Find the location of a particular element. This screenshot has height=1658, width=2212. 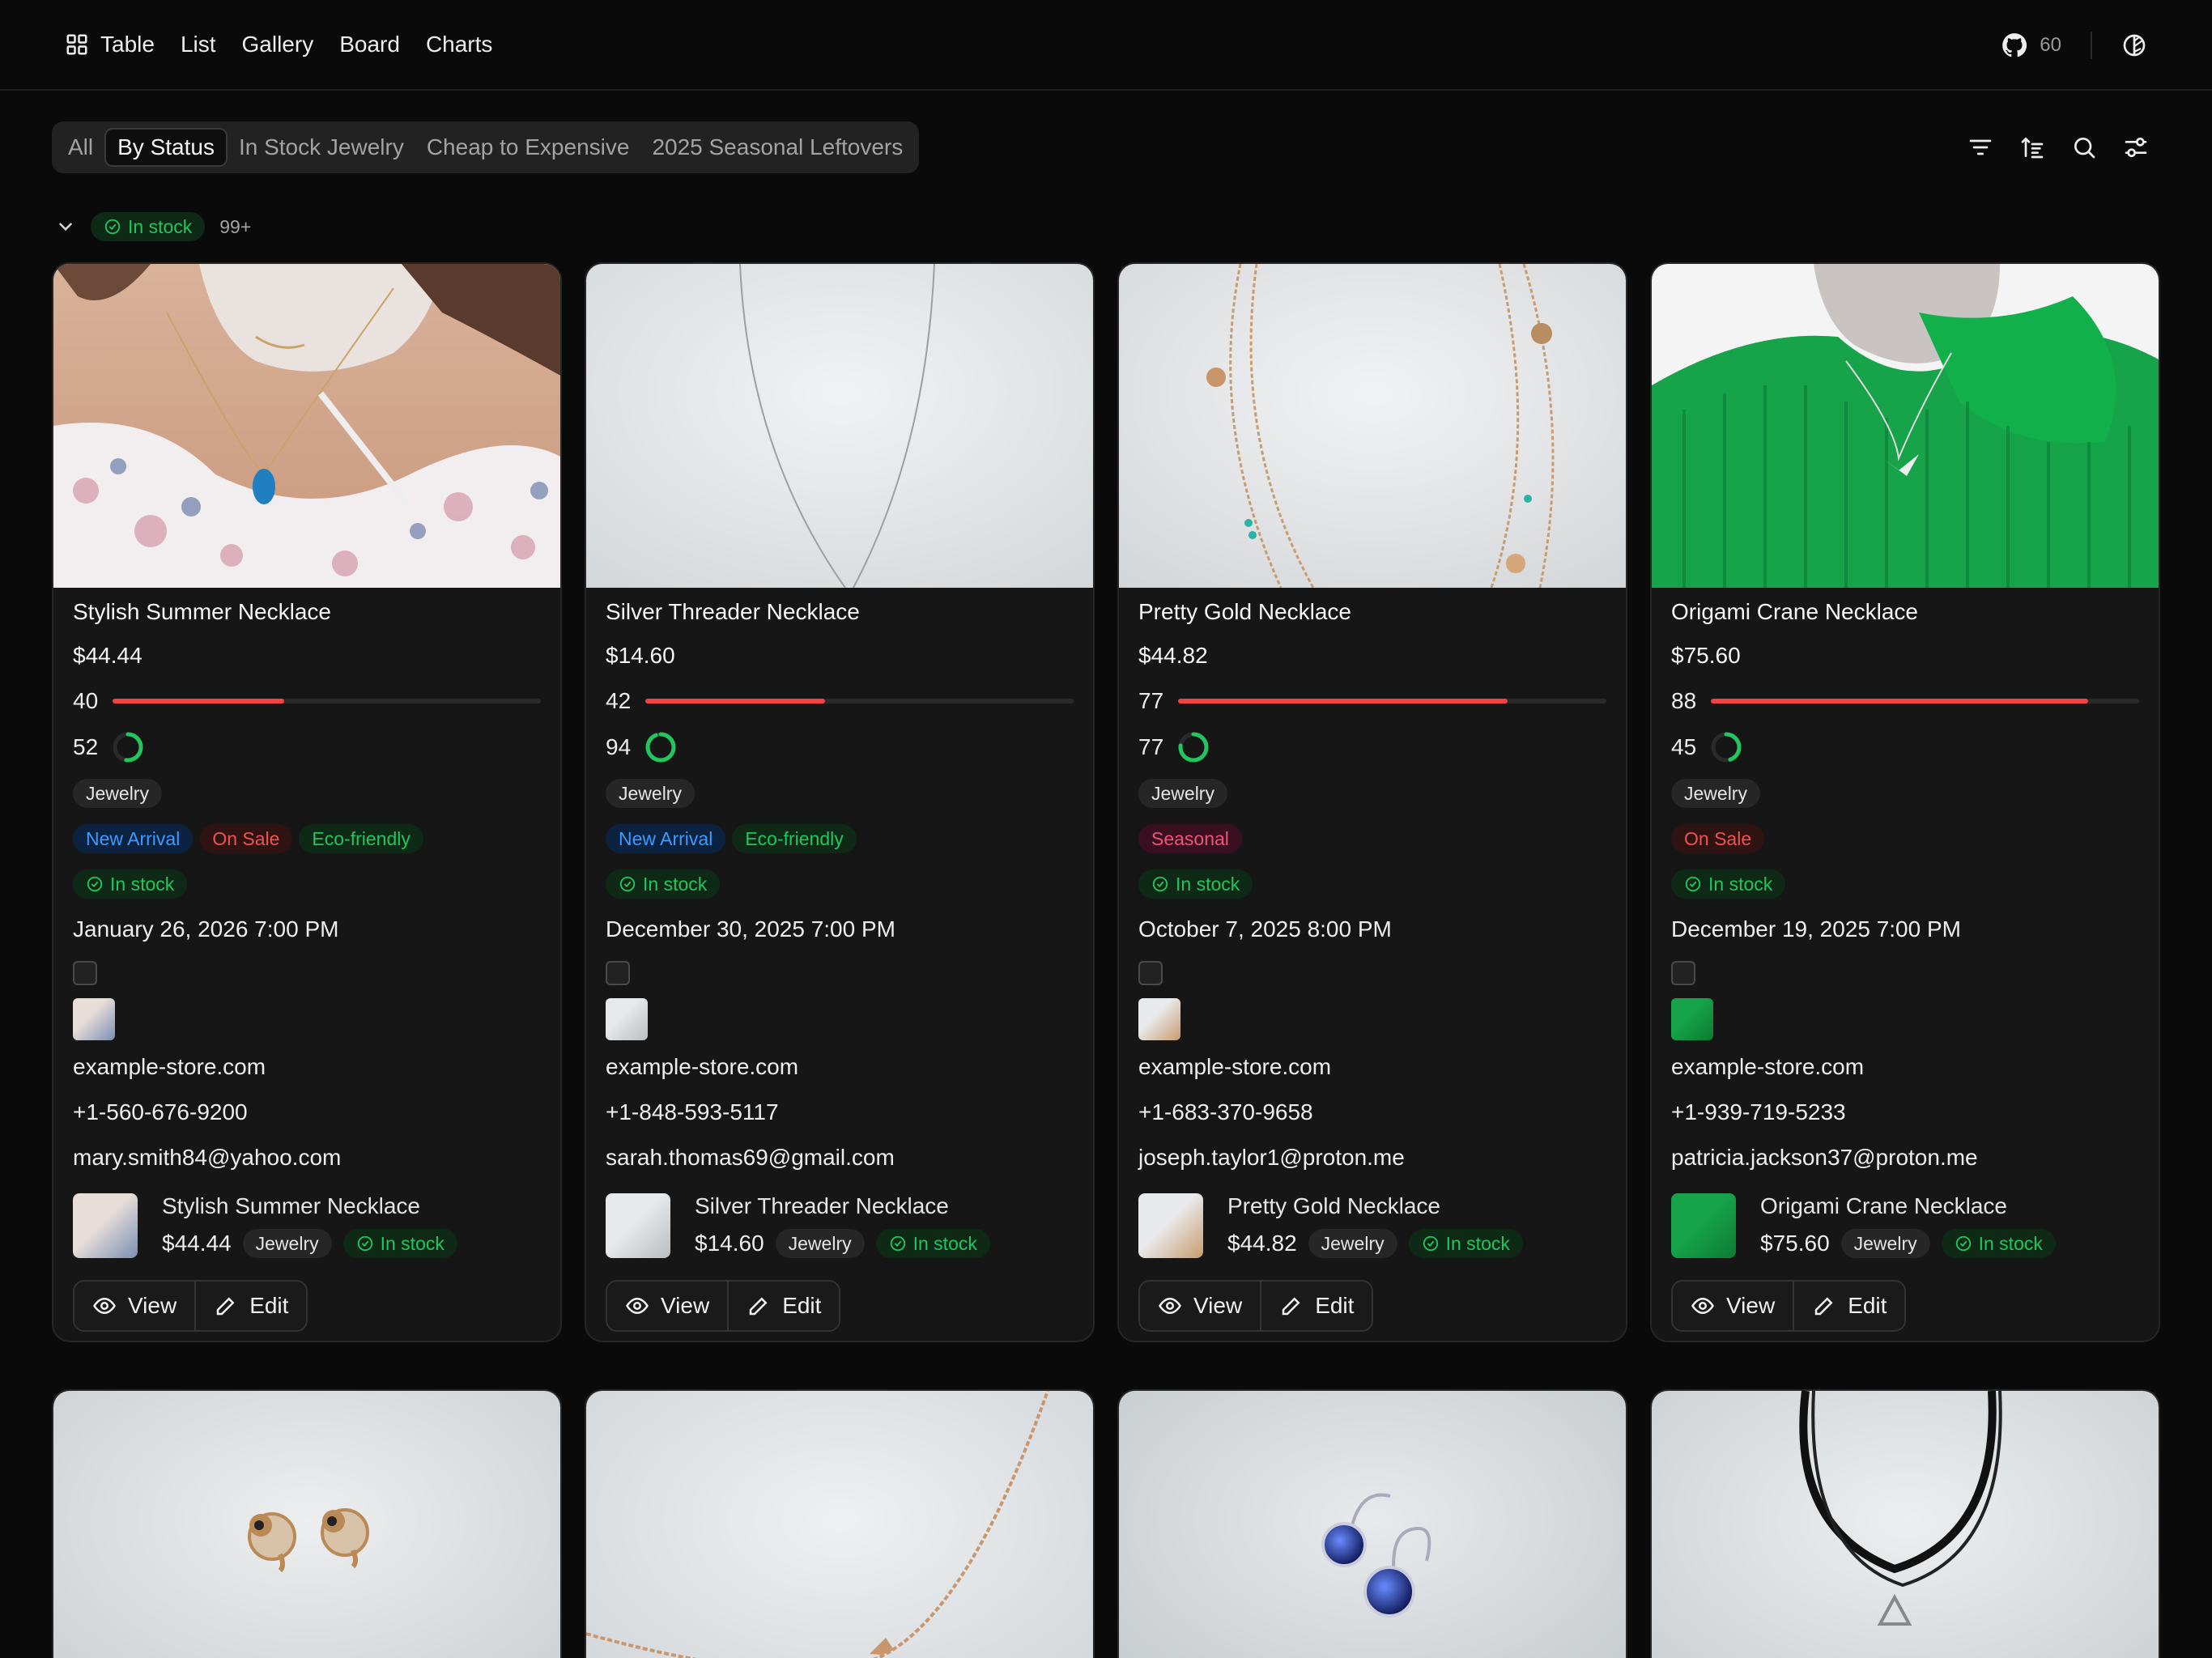

nav-table: Table is located at coordinates (117, 44).